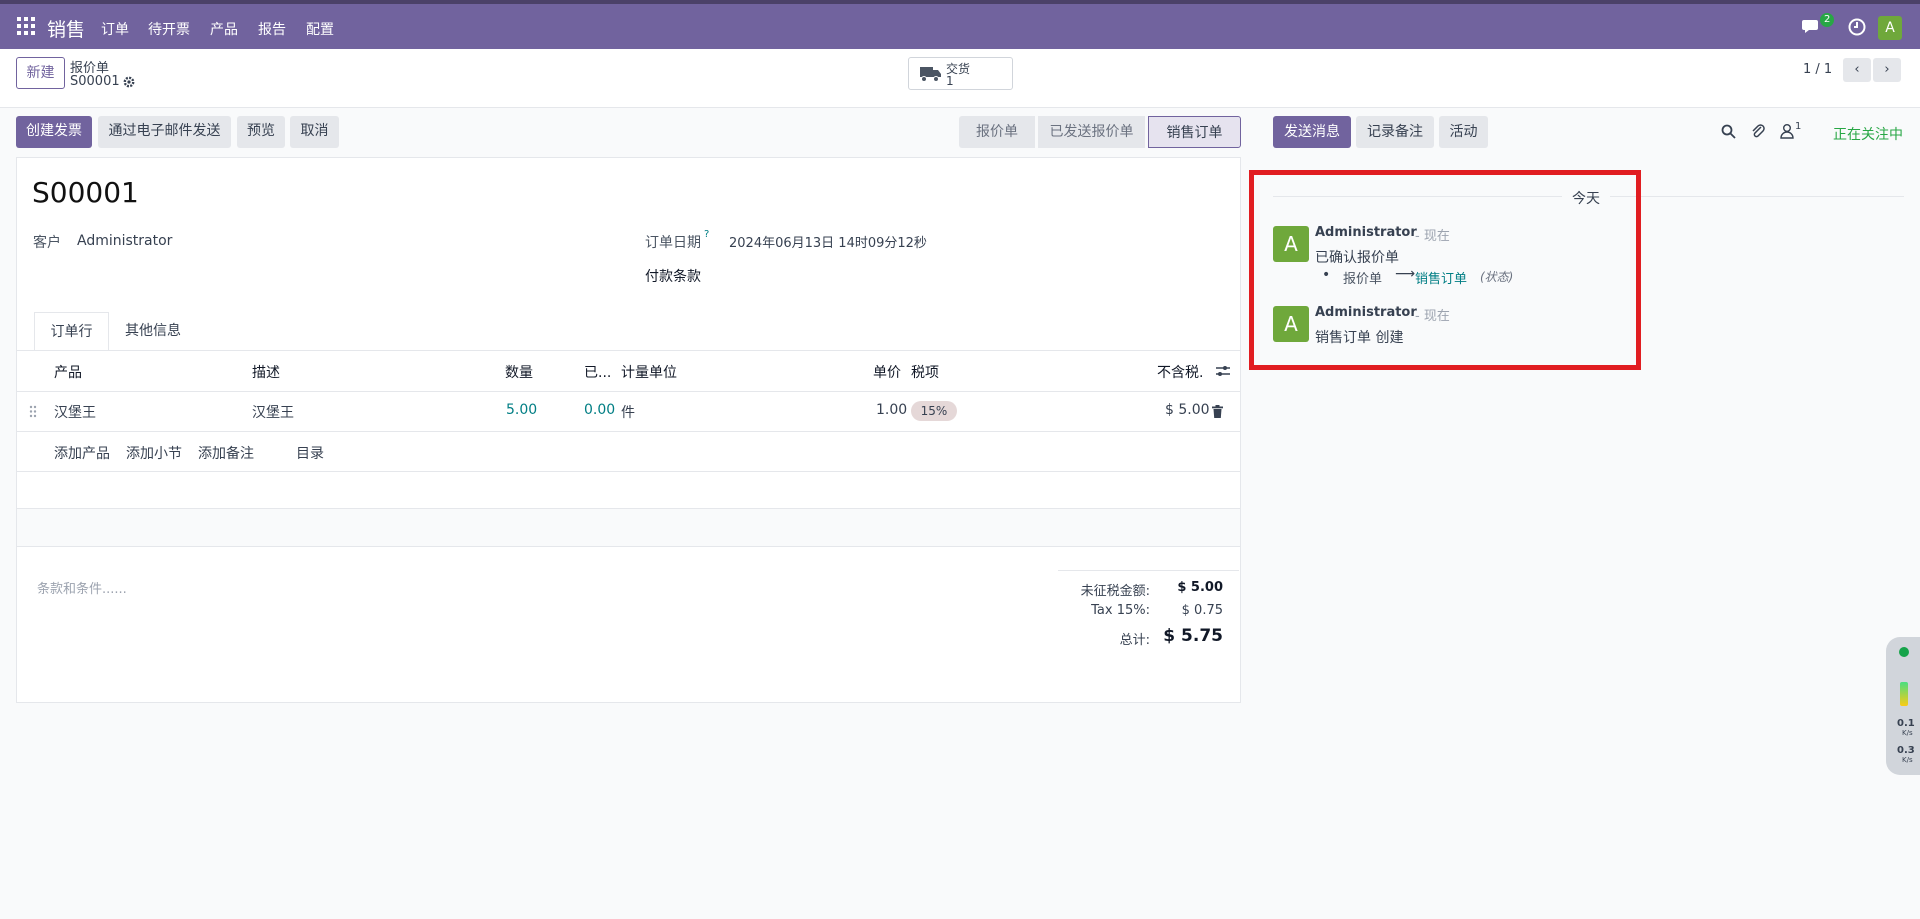  I want to click on chevron-right-icon: ›, so click(1887, 69).